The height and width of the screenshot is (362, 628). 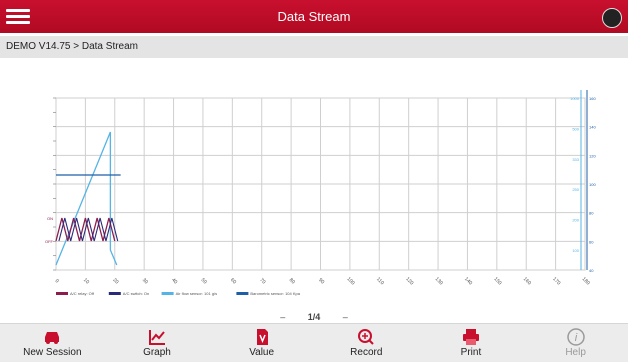 I want to click on x-tick-label: 10, so click(x=86, y=281).